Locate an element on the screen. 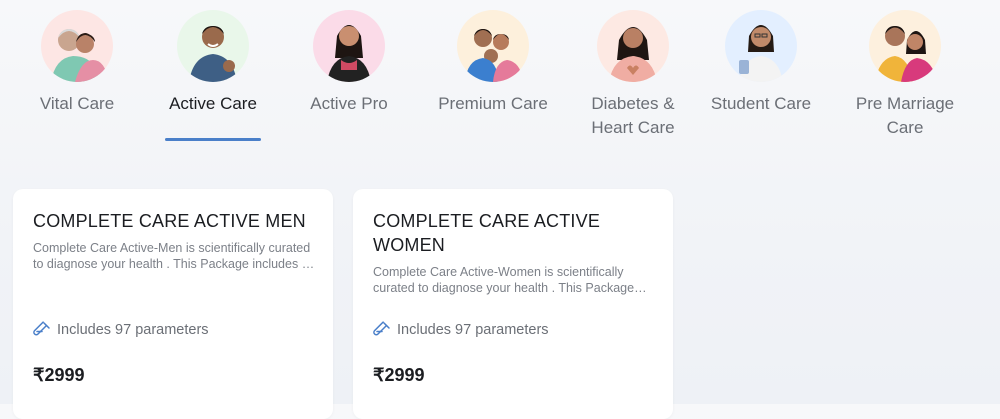  diabetes-heart-care-avatar is located at coordinates (633, 46).